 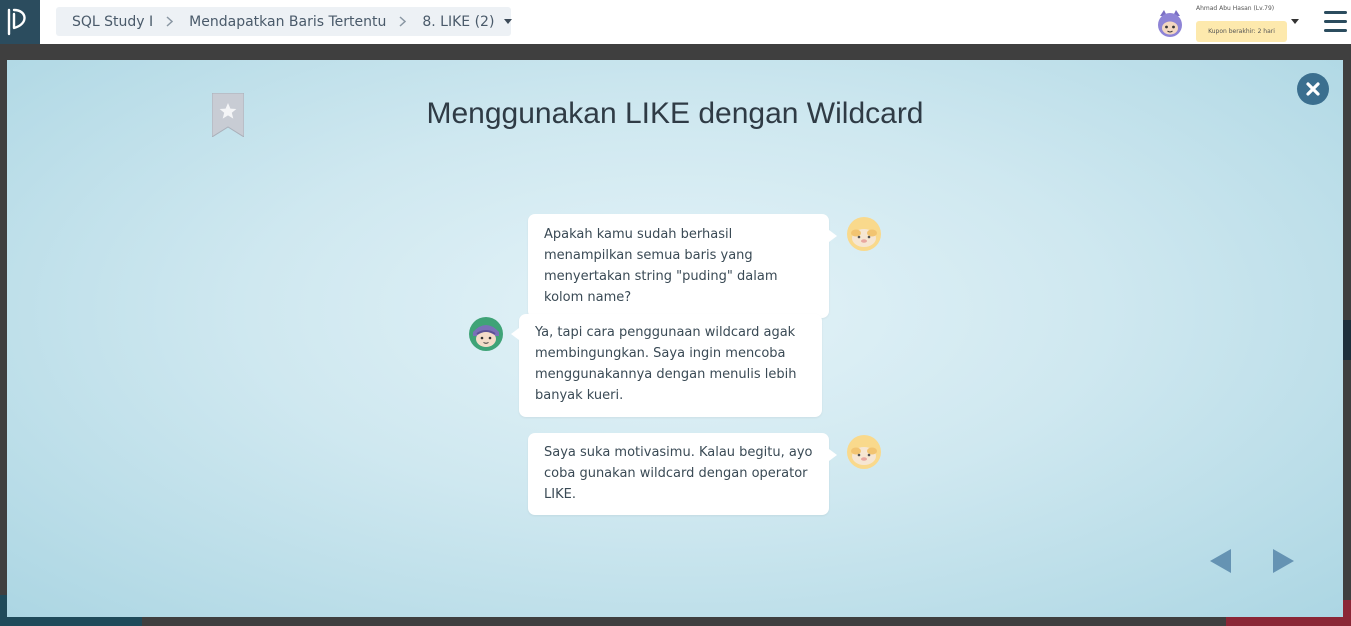 I want to click on progate-logo-icon, so click(x=16, y=22).